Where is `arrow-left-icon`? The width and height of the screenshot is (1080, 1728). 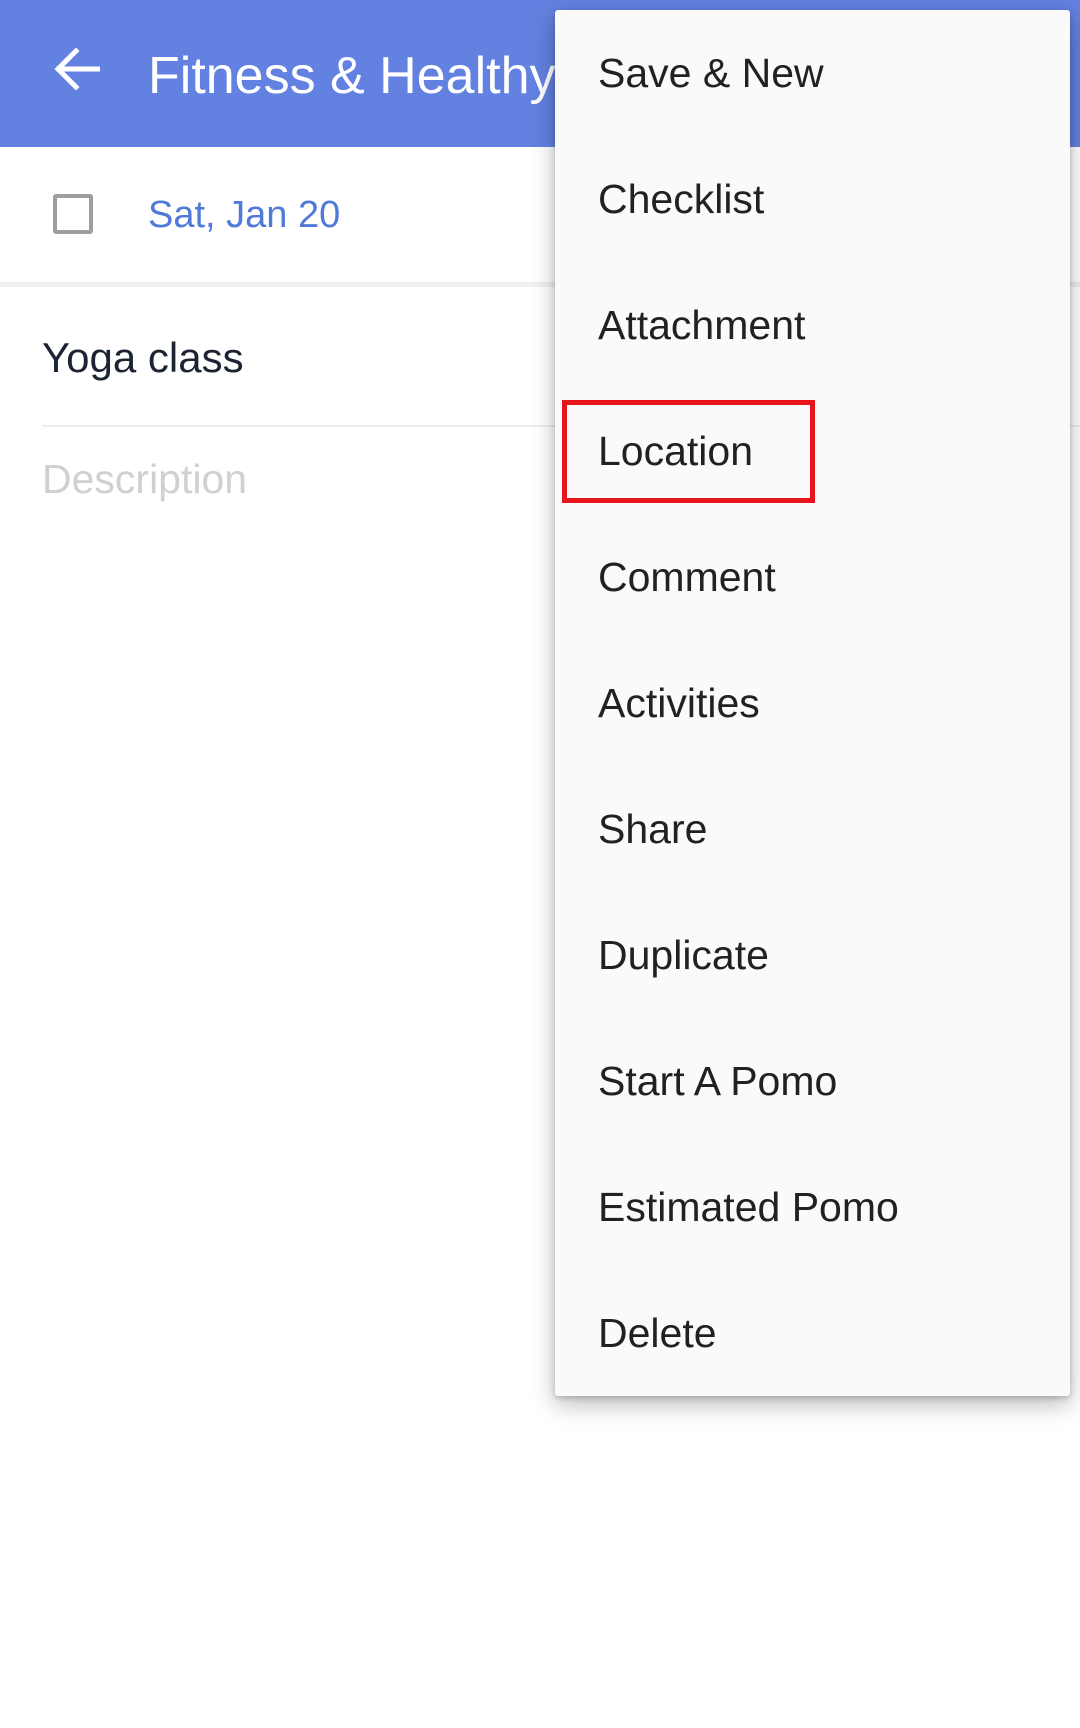 arrow-left-icon is located at coordinates (77, 70).